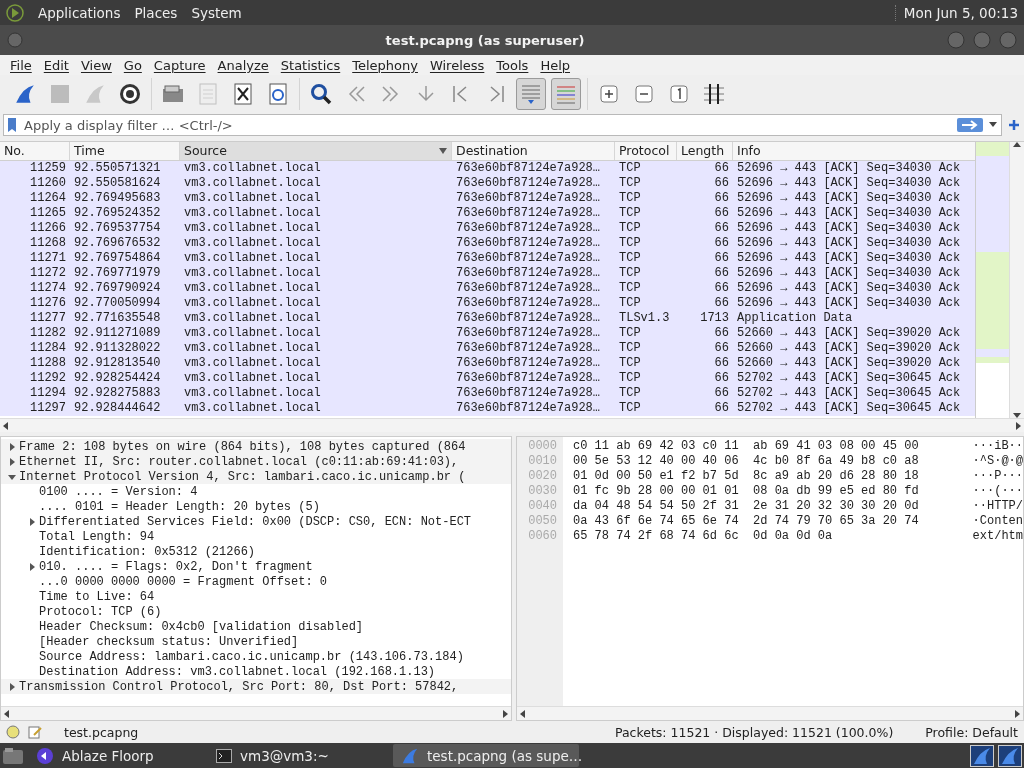 The image size is (1024, 768). Describe the element at coordinates (1014, 125) in the screenshot. I see `add-filter-icon` at that location.